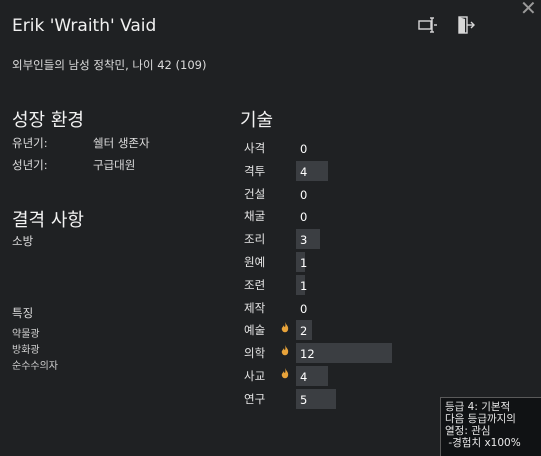 This screenshot has width=541, height=456. I want to click on incapable-item: 소방, so click(23, 241).